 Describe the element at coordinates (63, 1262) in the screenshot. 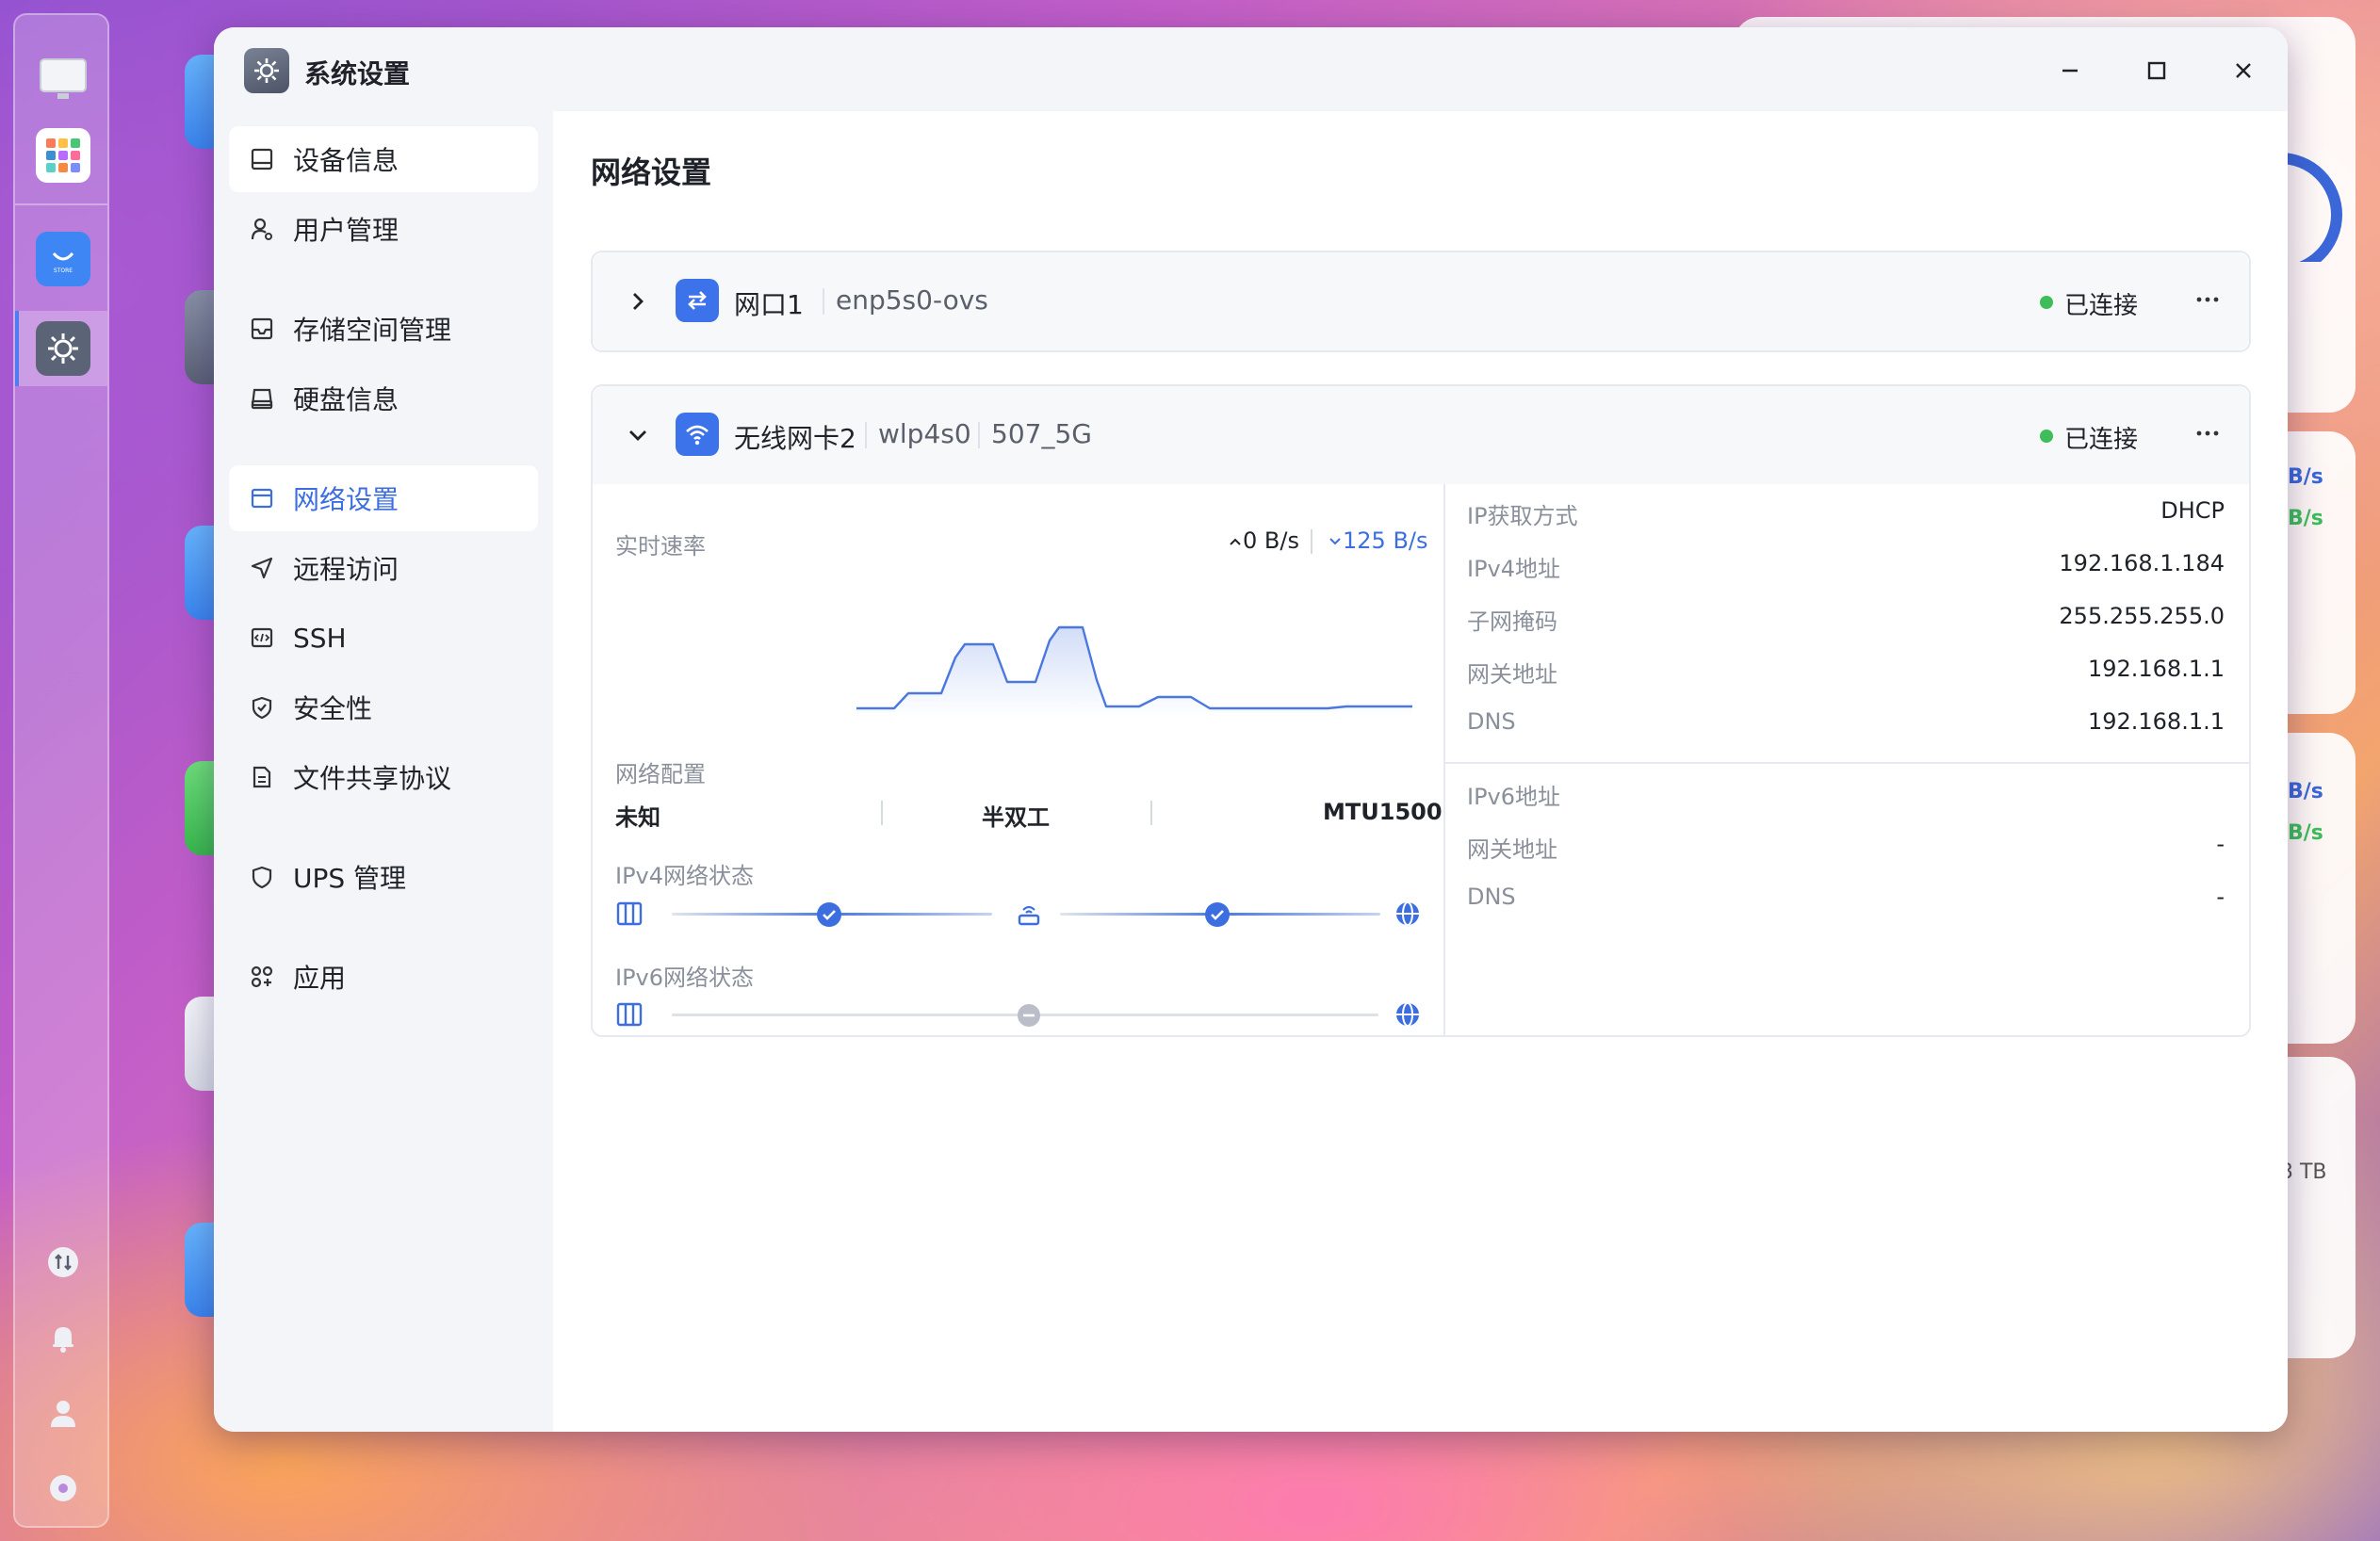

I see `transfer-icon` at that location.